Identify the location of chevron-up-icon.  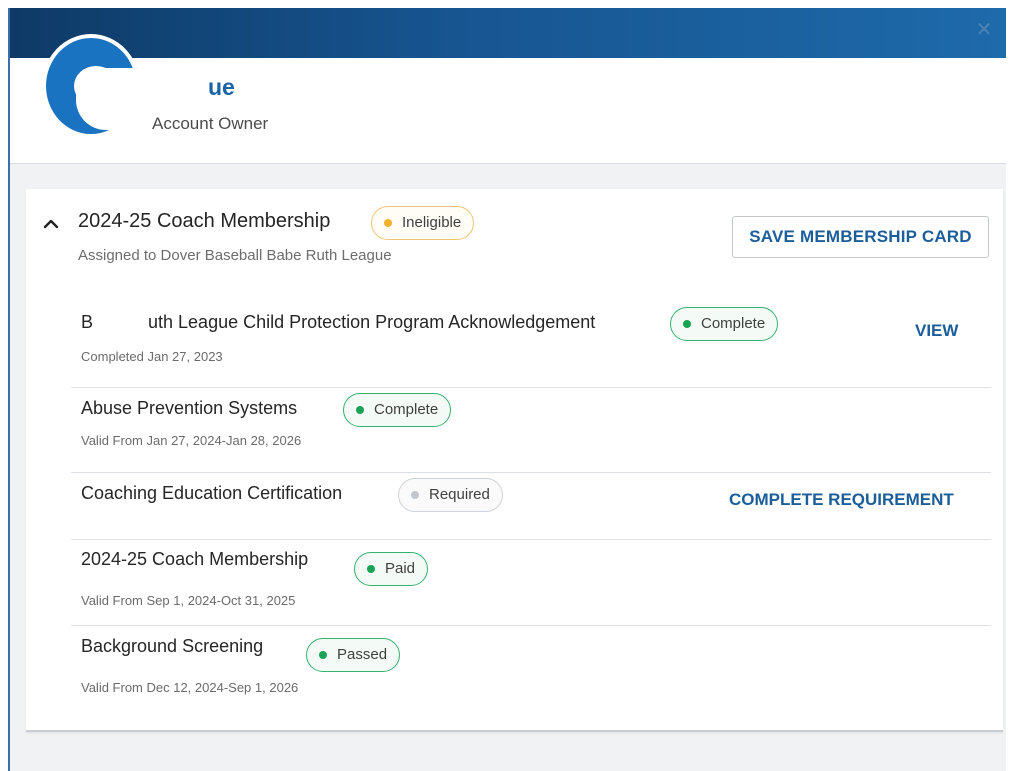
(51, 224).